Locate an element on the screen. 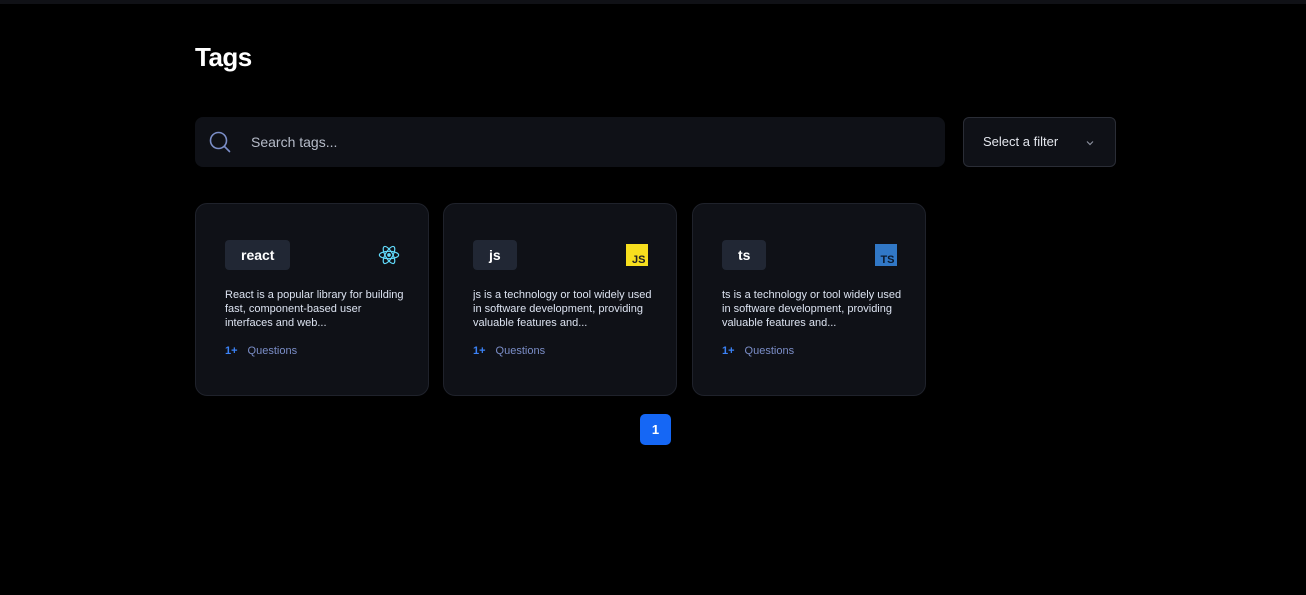  svg-text: JS is located at coordinates (638, 260).